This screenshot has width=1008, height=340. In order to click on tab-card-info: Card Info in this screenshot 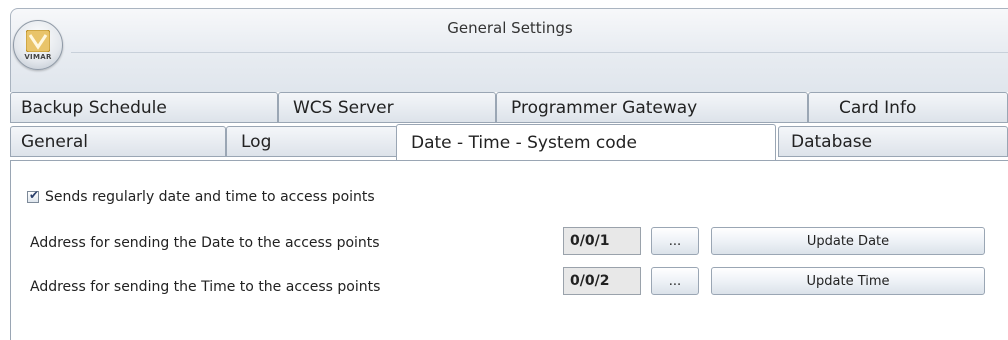, I will do `click(908, 107)`.